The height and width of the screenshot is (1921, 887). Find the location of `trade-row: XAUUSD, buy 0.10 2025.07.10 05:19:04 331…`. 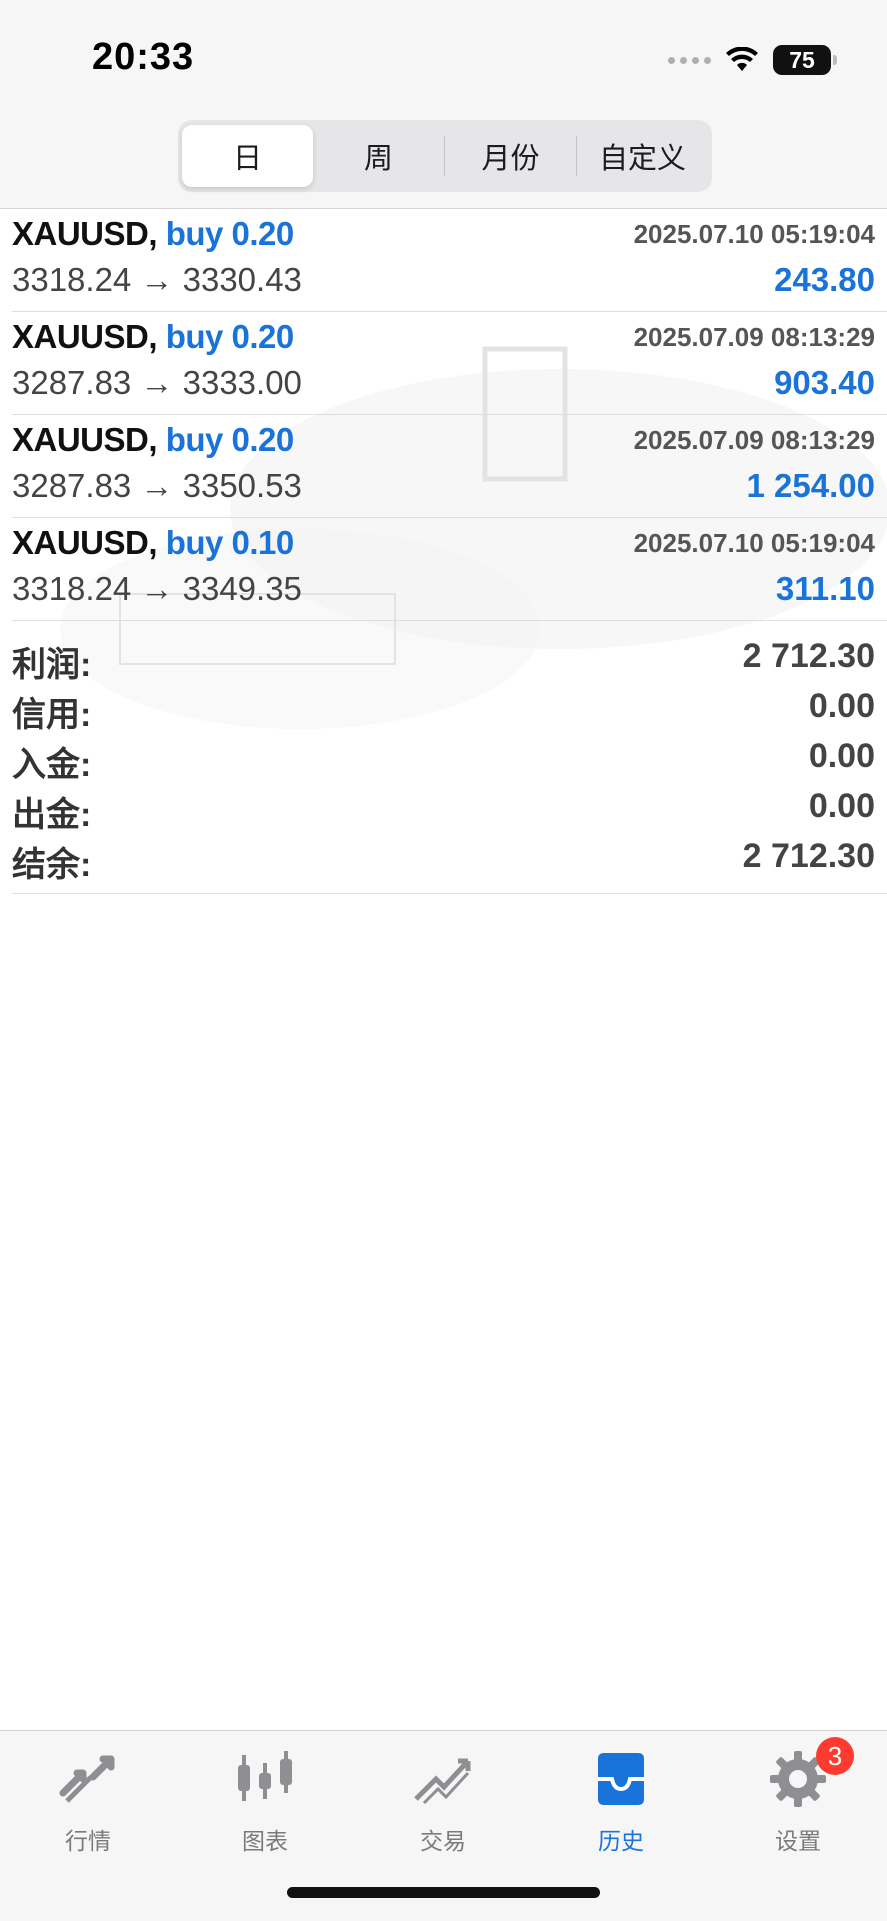

trade-row: XAUUSD, buy 0.10 2025.07.10 05:19:04 331… is located at coordinates (449, 569).